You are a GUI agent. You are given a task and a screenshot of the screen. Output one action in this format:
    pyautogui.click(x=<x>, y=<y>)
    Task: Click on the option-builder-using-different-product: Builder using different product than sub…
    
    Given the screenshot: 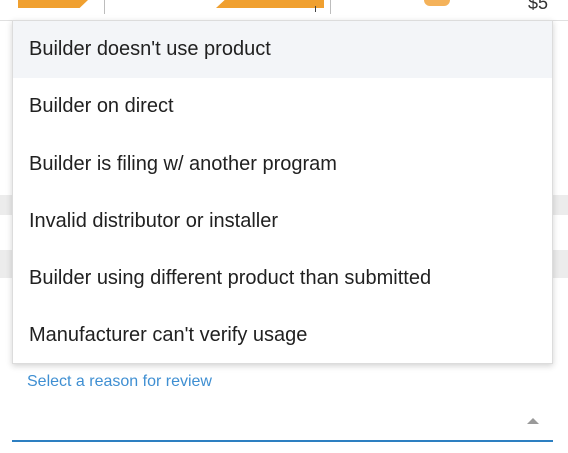 What is the action you would take?
    pyautogui.click(x=282, y=278)
    